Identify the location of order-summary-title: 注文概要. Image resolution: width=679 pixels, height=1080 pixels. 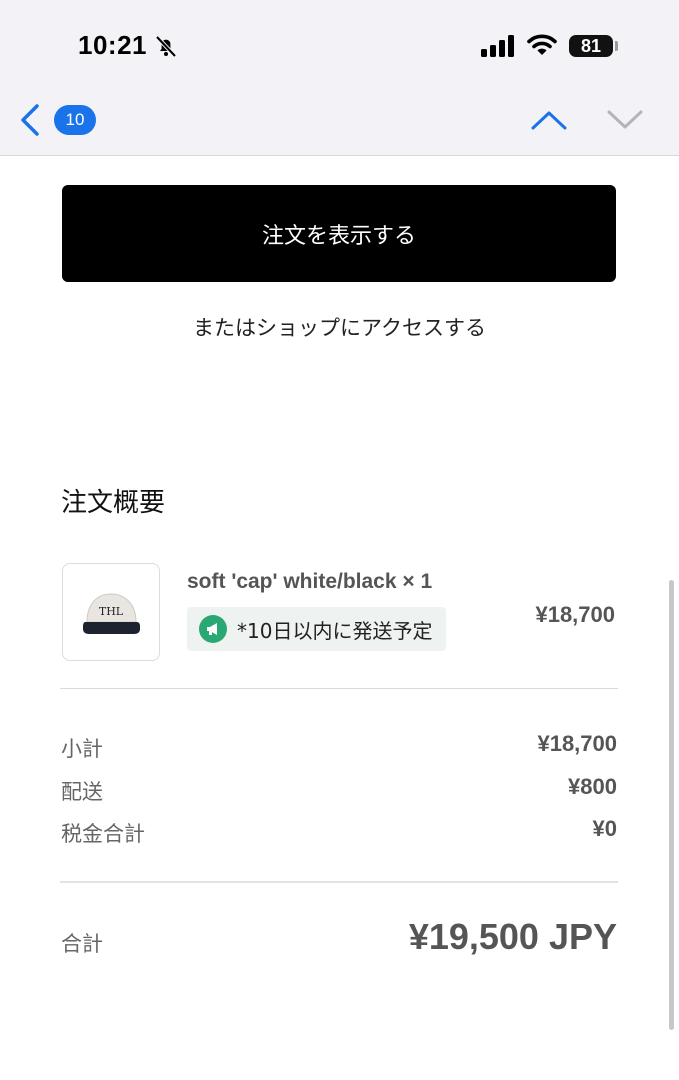
(113, 503).